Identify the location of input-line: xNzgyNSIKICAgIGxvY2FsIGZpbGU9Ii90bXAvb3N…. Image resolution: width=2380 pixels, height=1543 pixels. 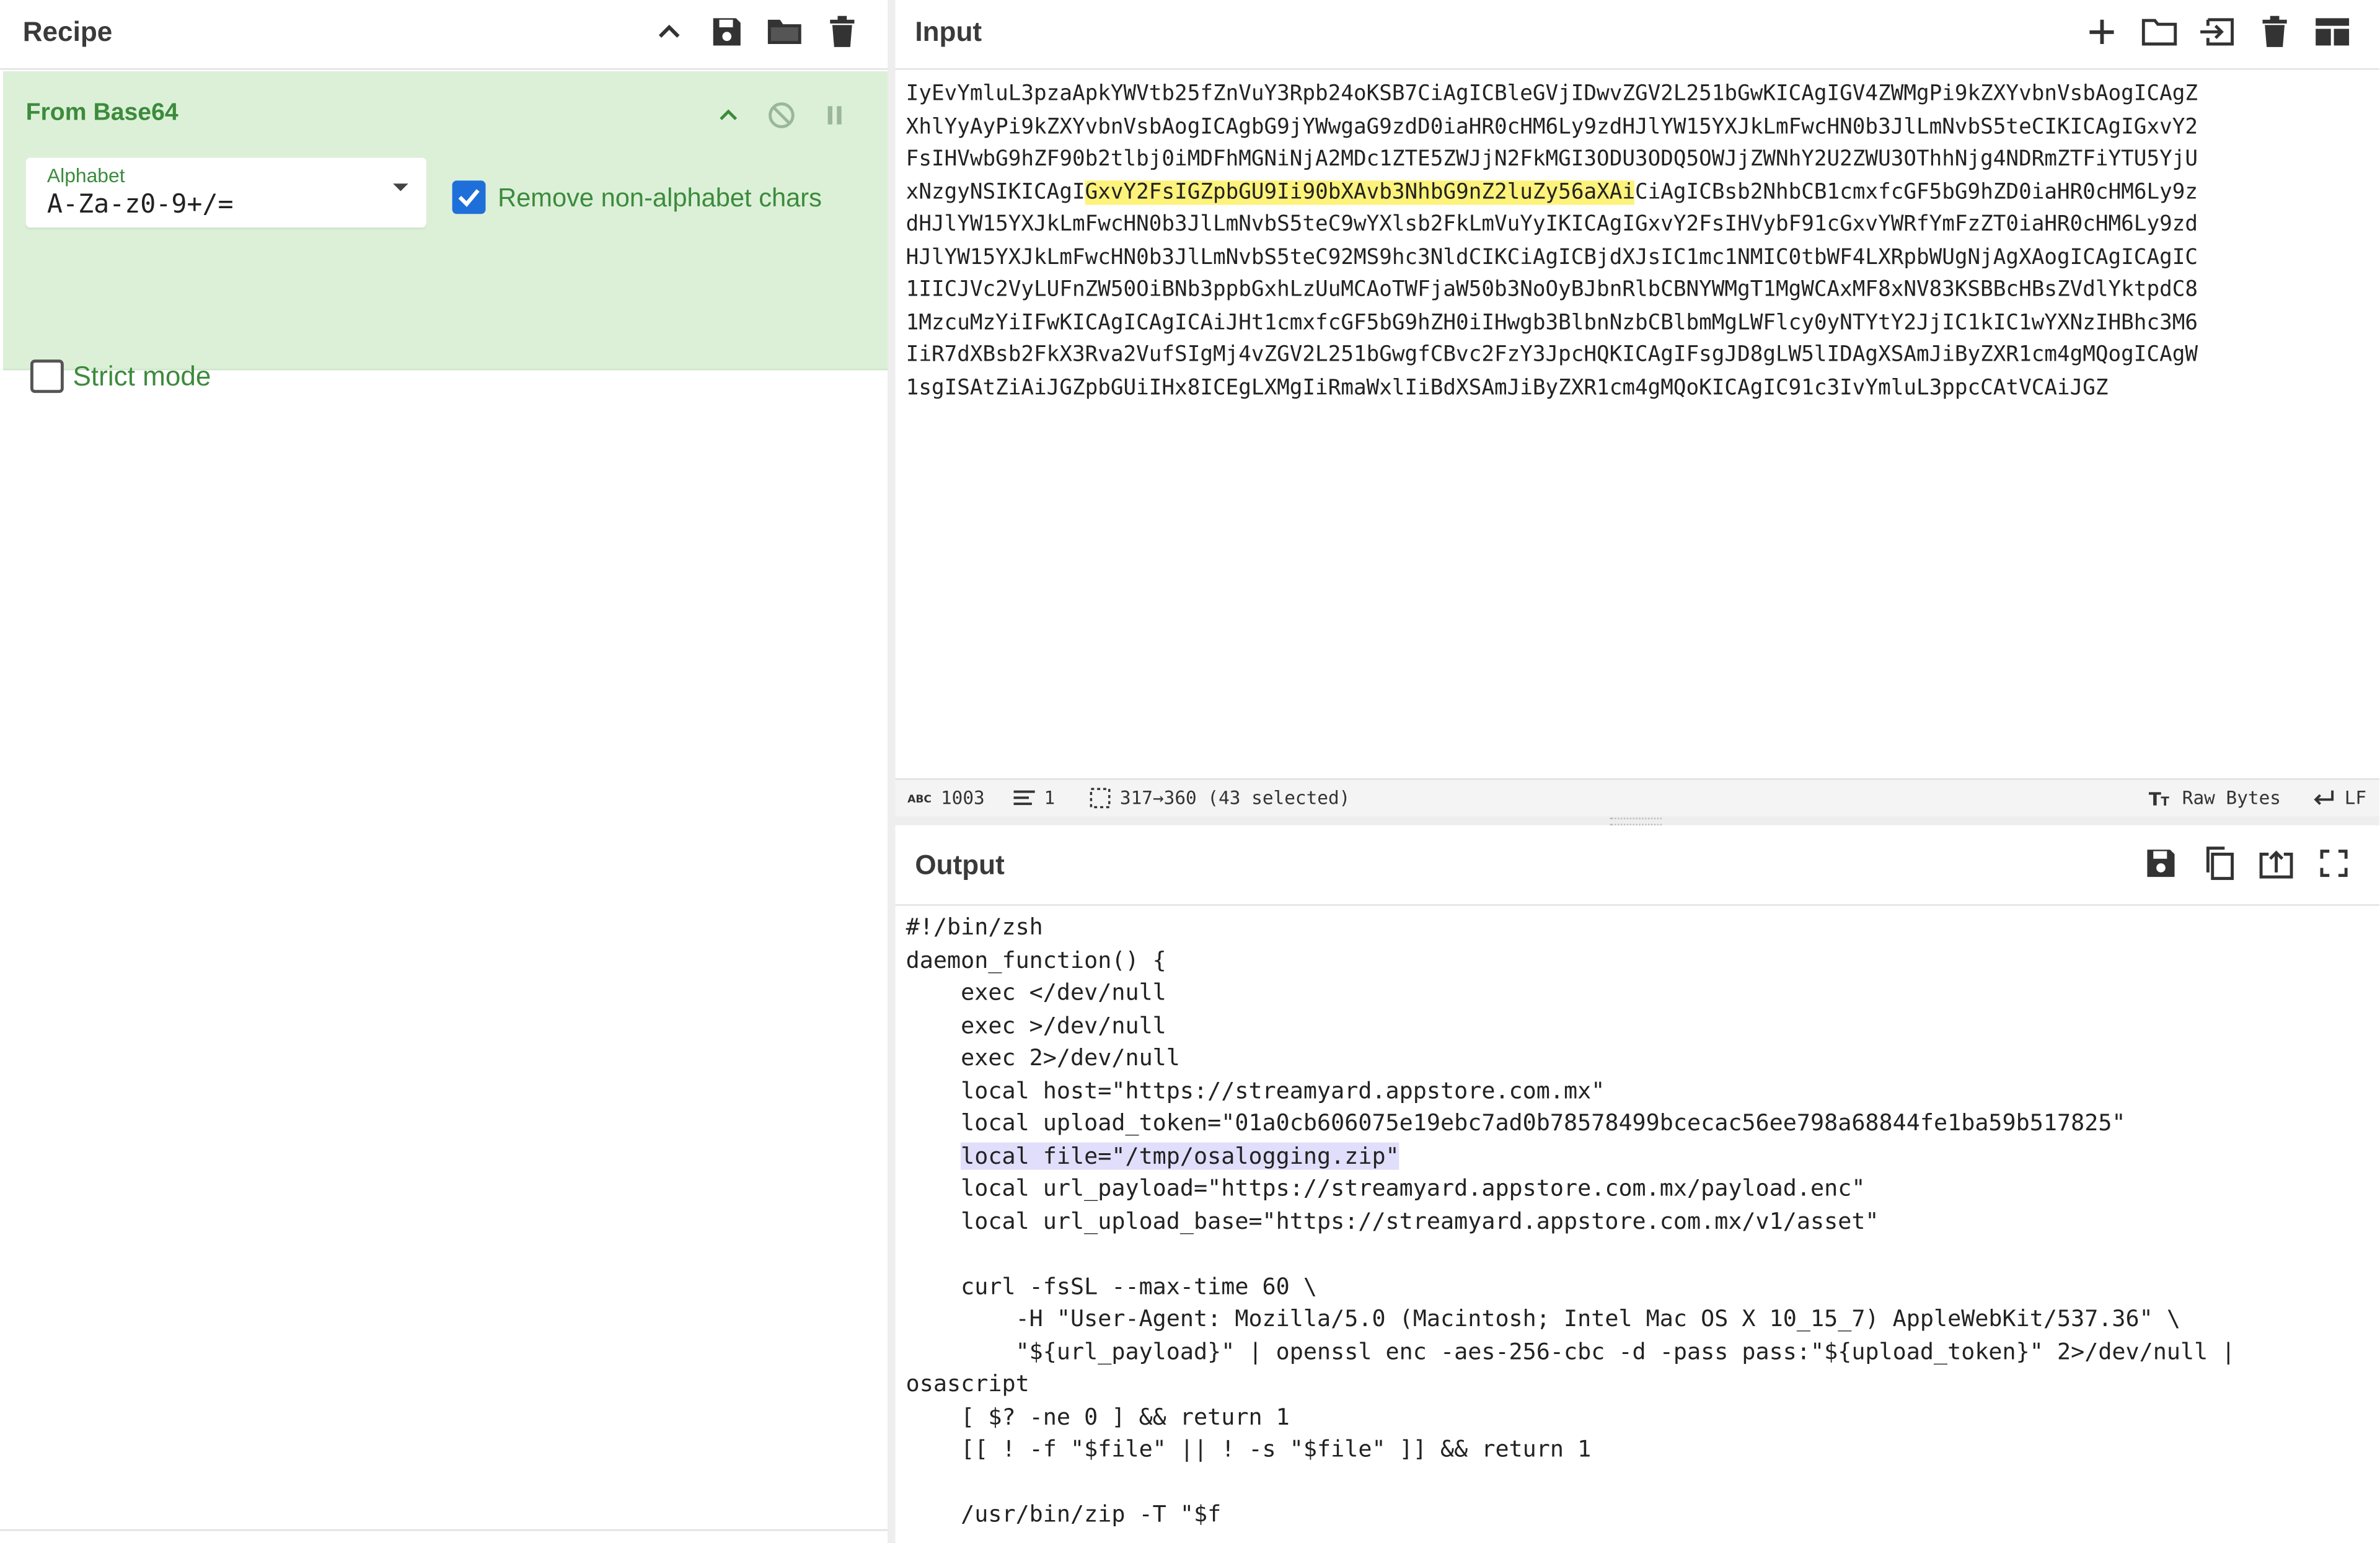
(1640, 193).